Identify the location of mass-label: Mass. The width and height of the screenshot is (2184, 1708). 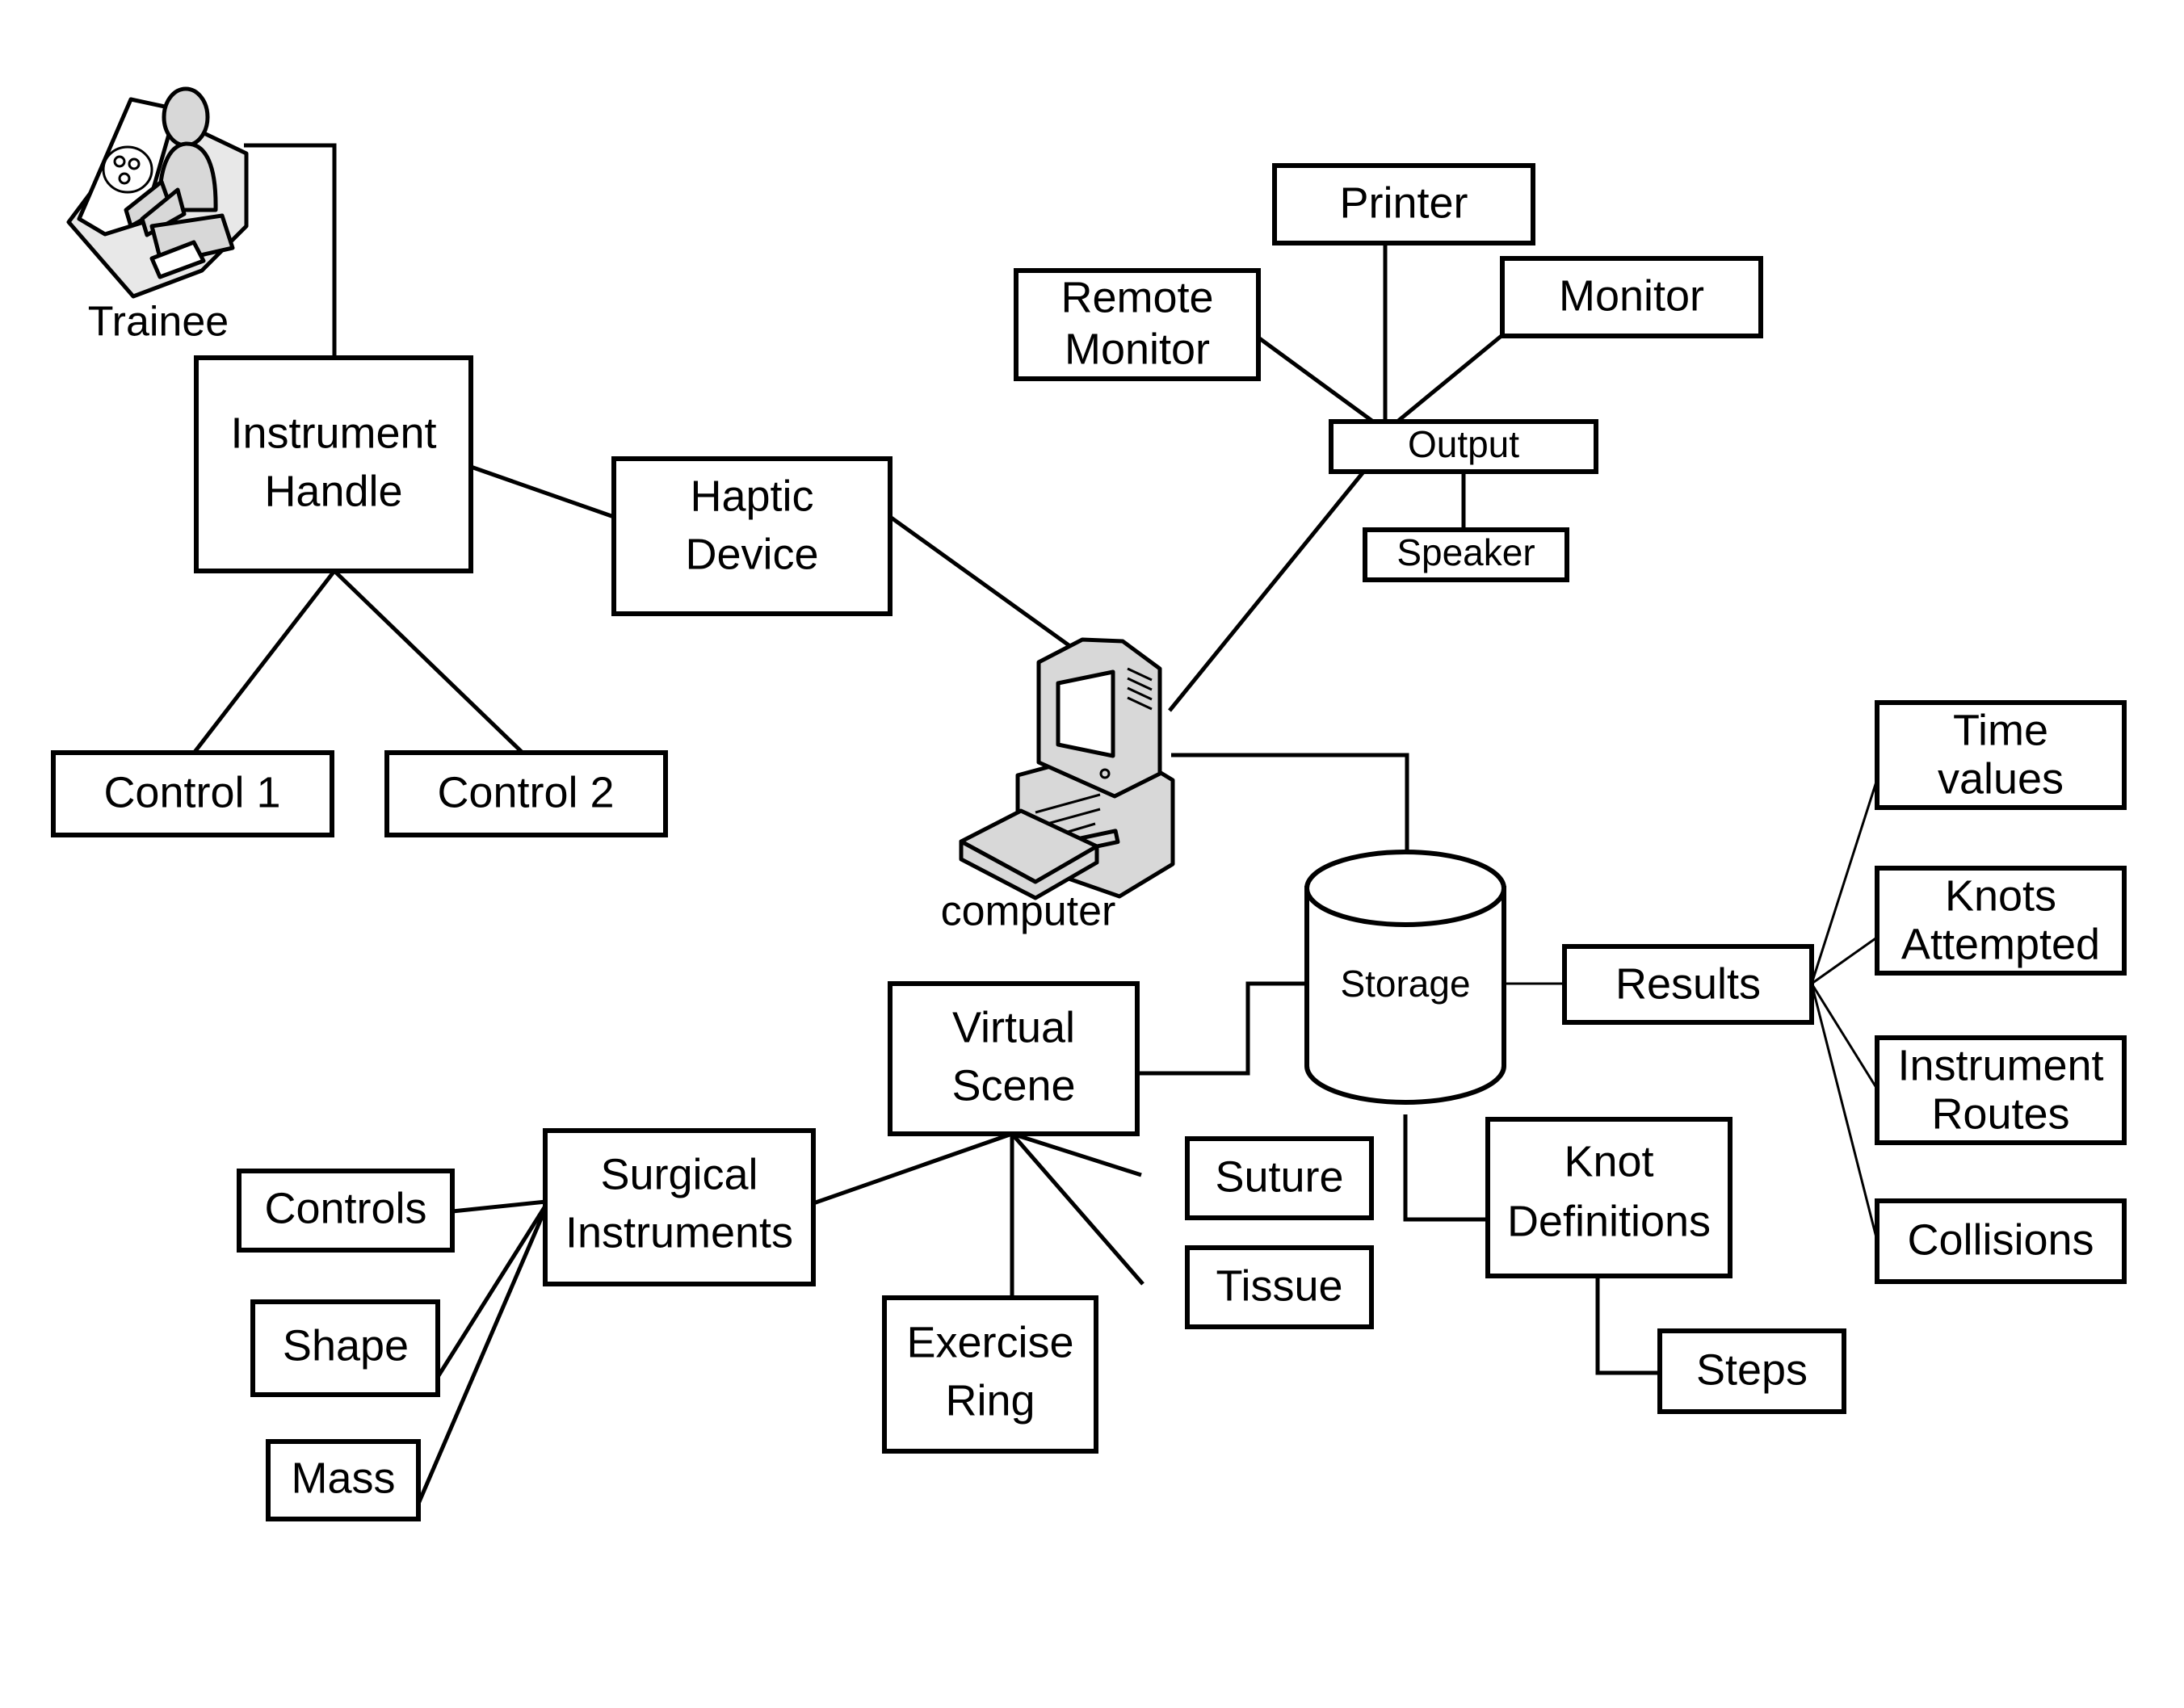
(343, 1478).